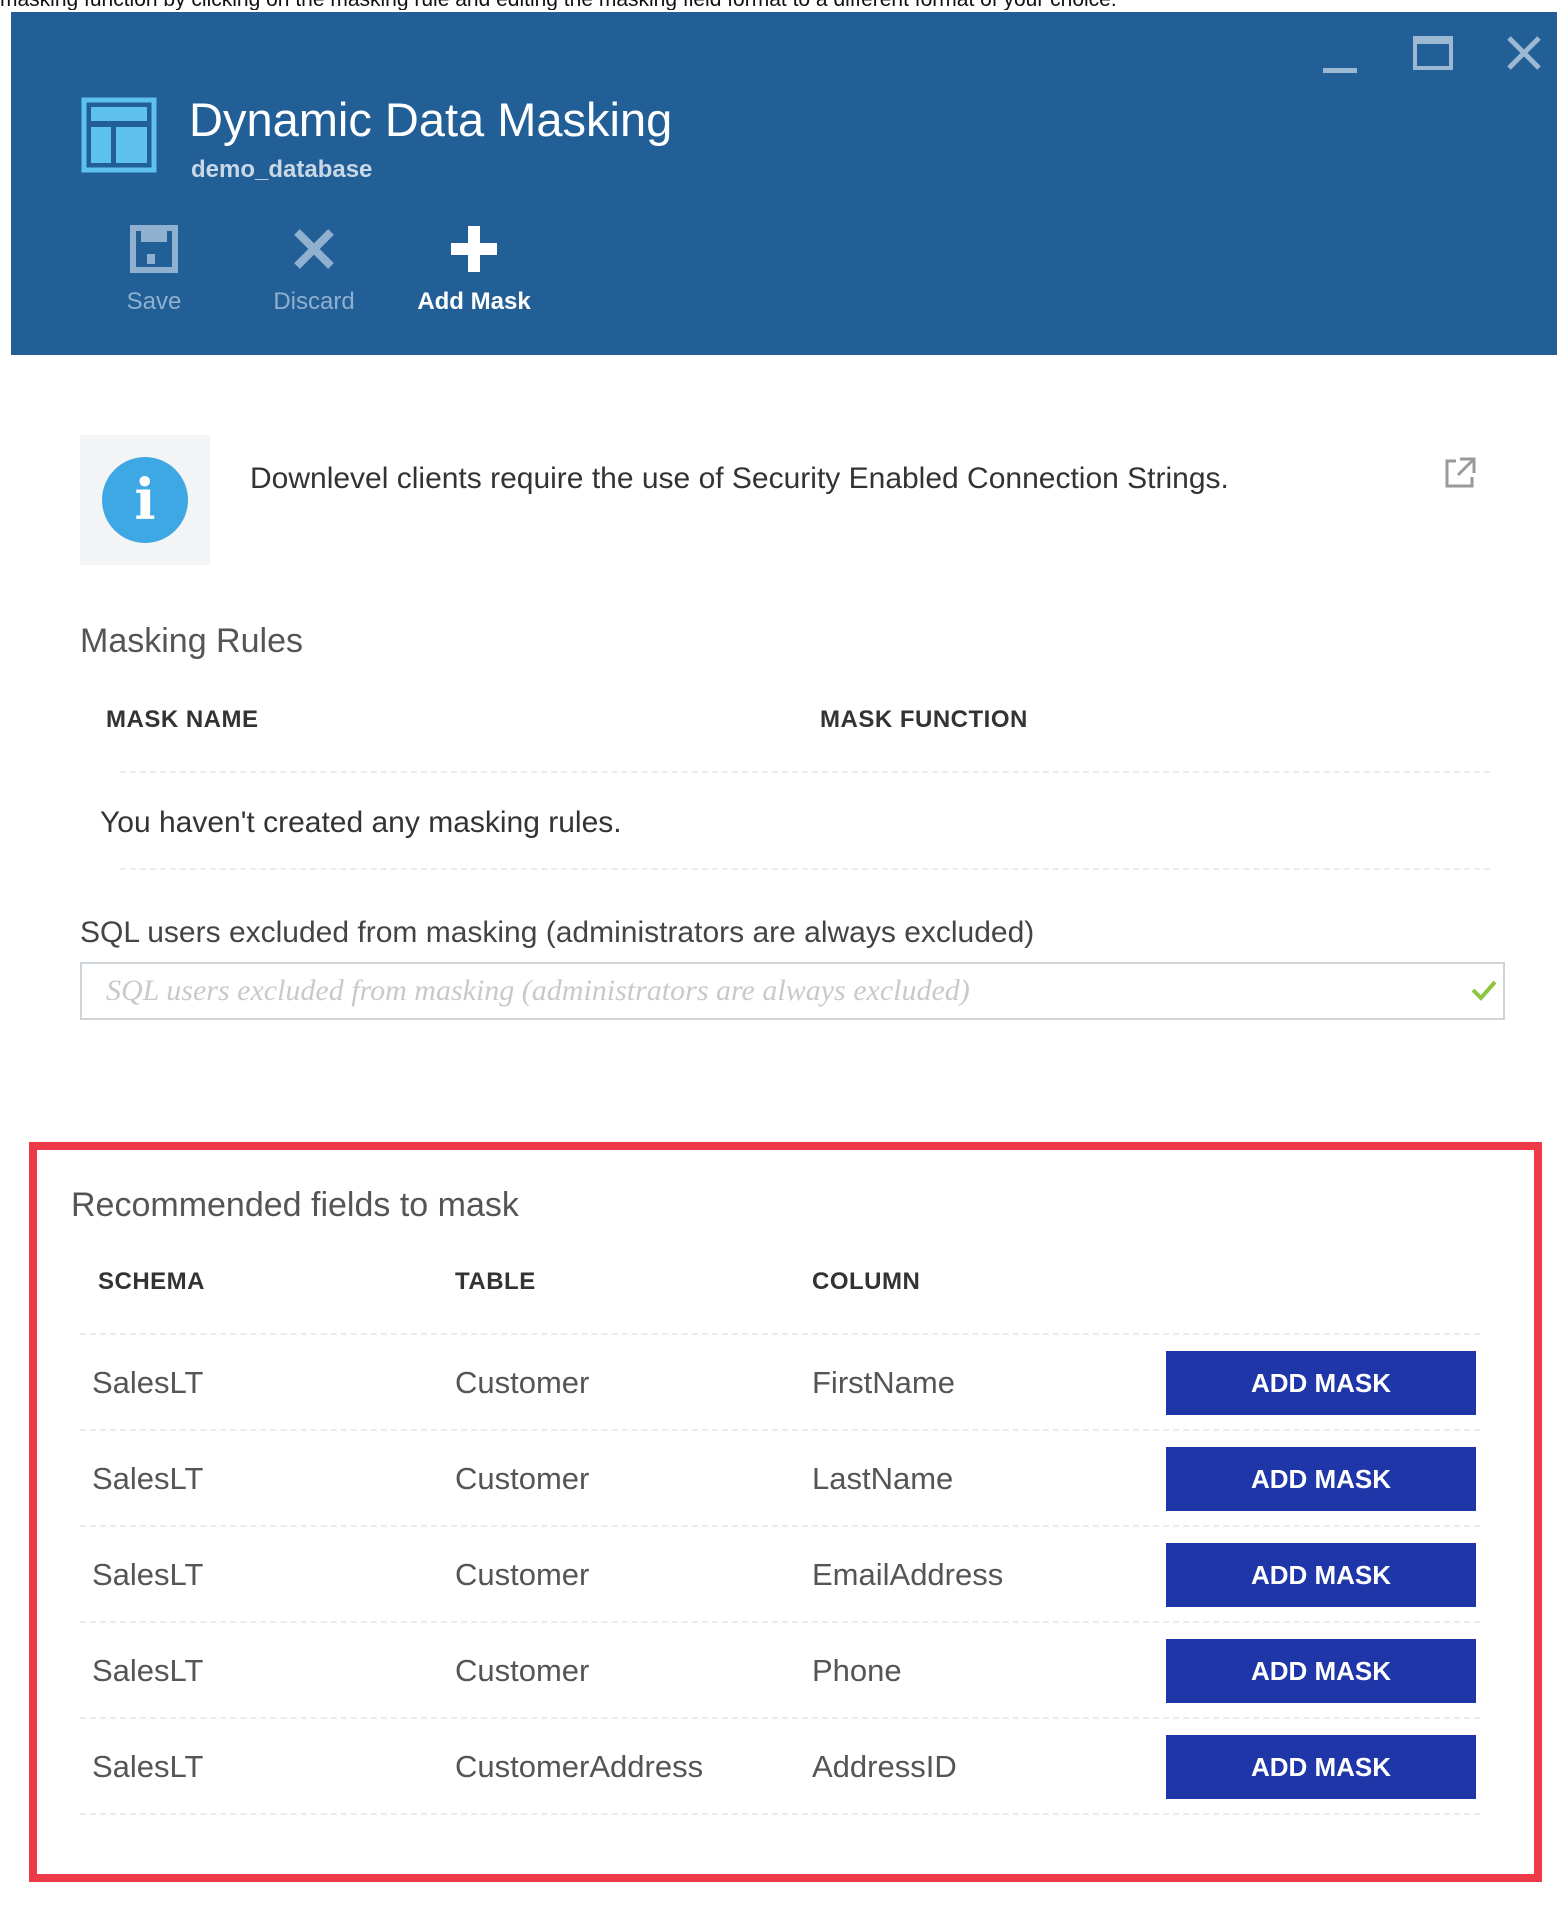 The width and height of the screenshot is (1557, 1905). Describe the element at coordinates (474, 274) in the screenshot. I see `add-mask-command: Add Mask` at that location.